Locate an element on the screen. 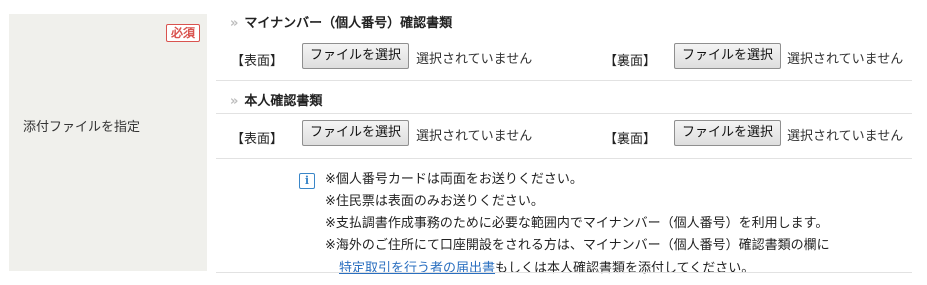 The width and height of the screenshot is (927, 285). identity-back-file-status: 選択されていません is located at coordinates (845, 136).